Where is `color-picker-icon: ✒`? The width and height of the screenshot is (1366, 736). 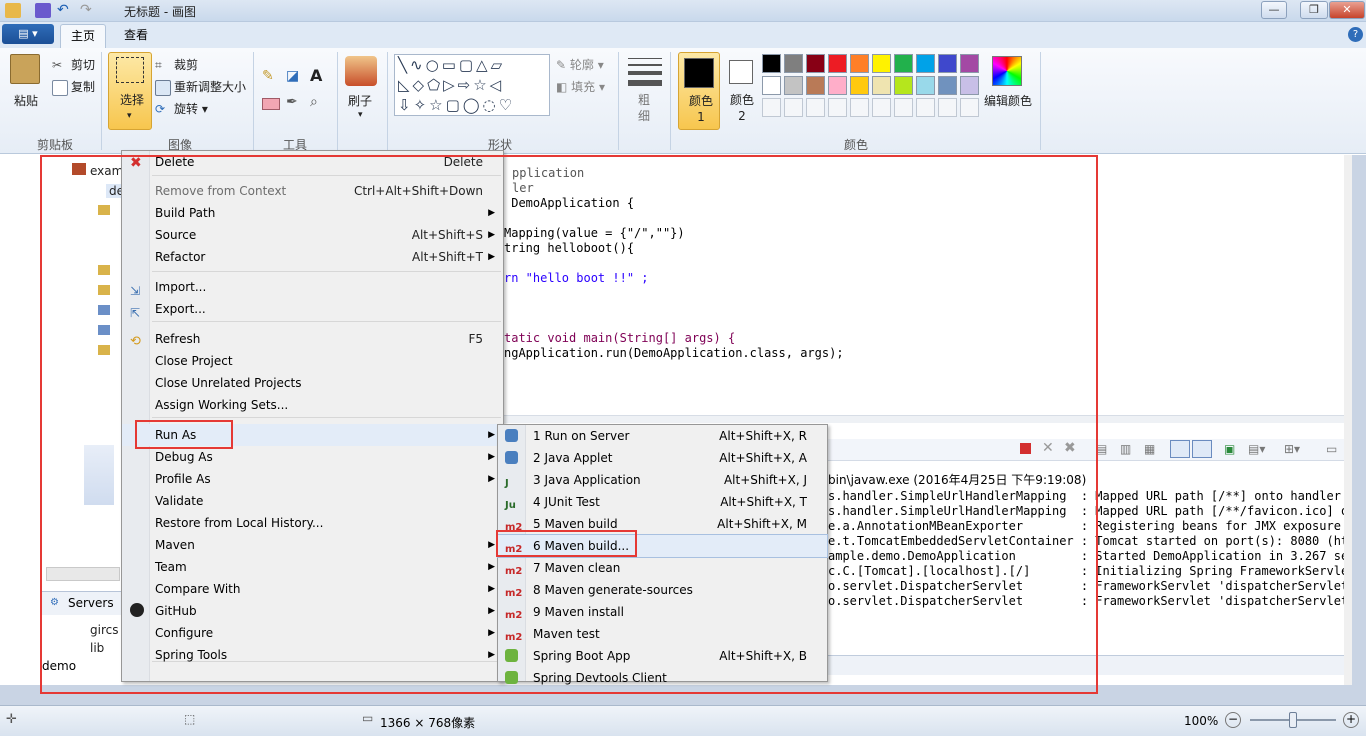 color-picker-icon: ✒ is located at coordinates (292, 102).